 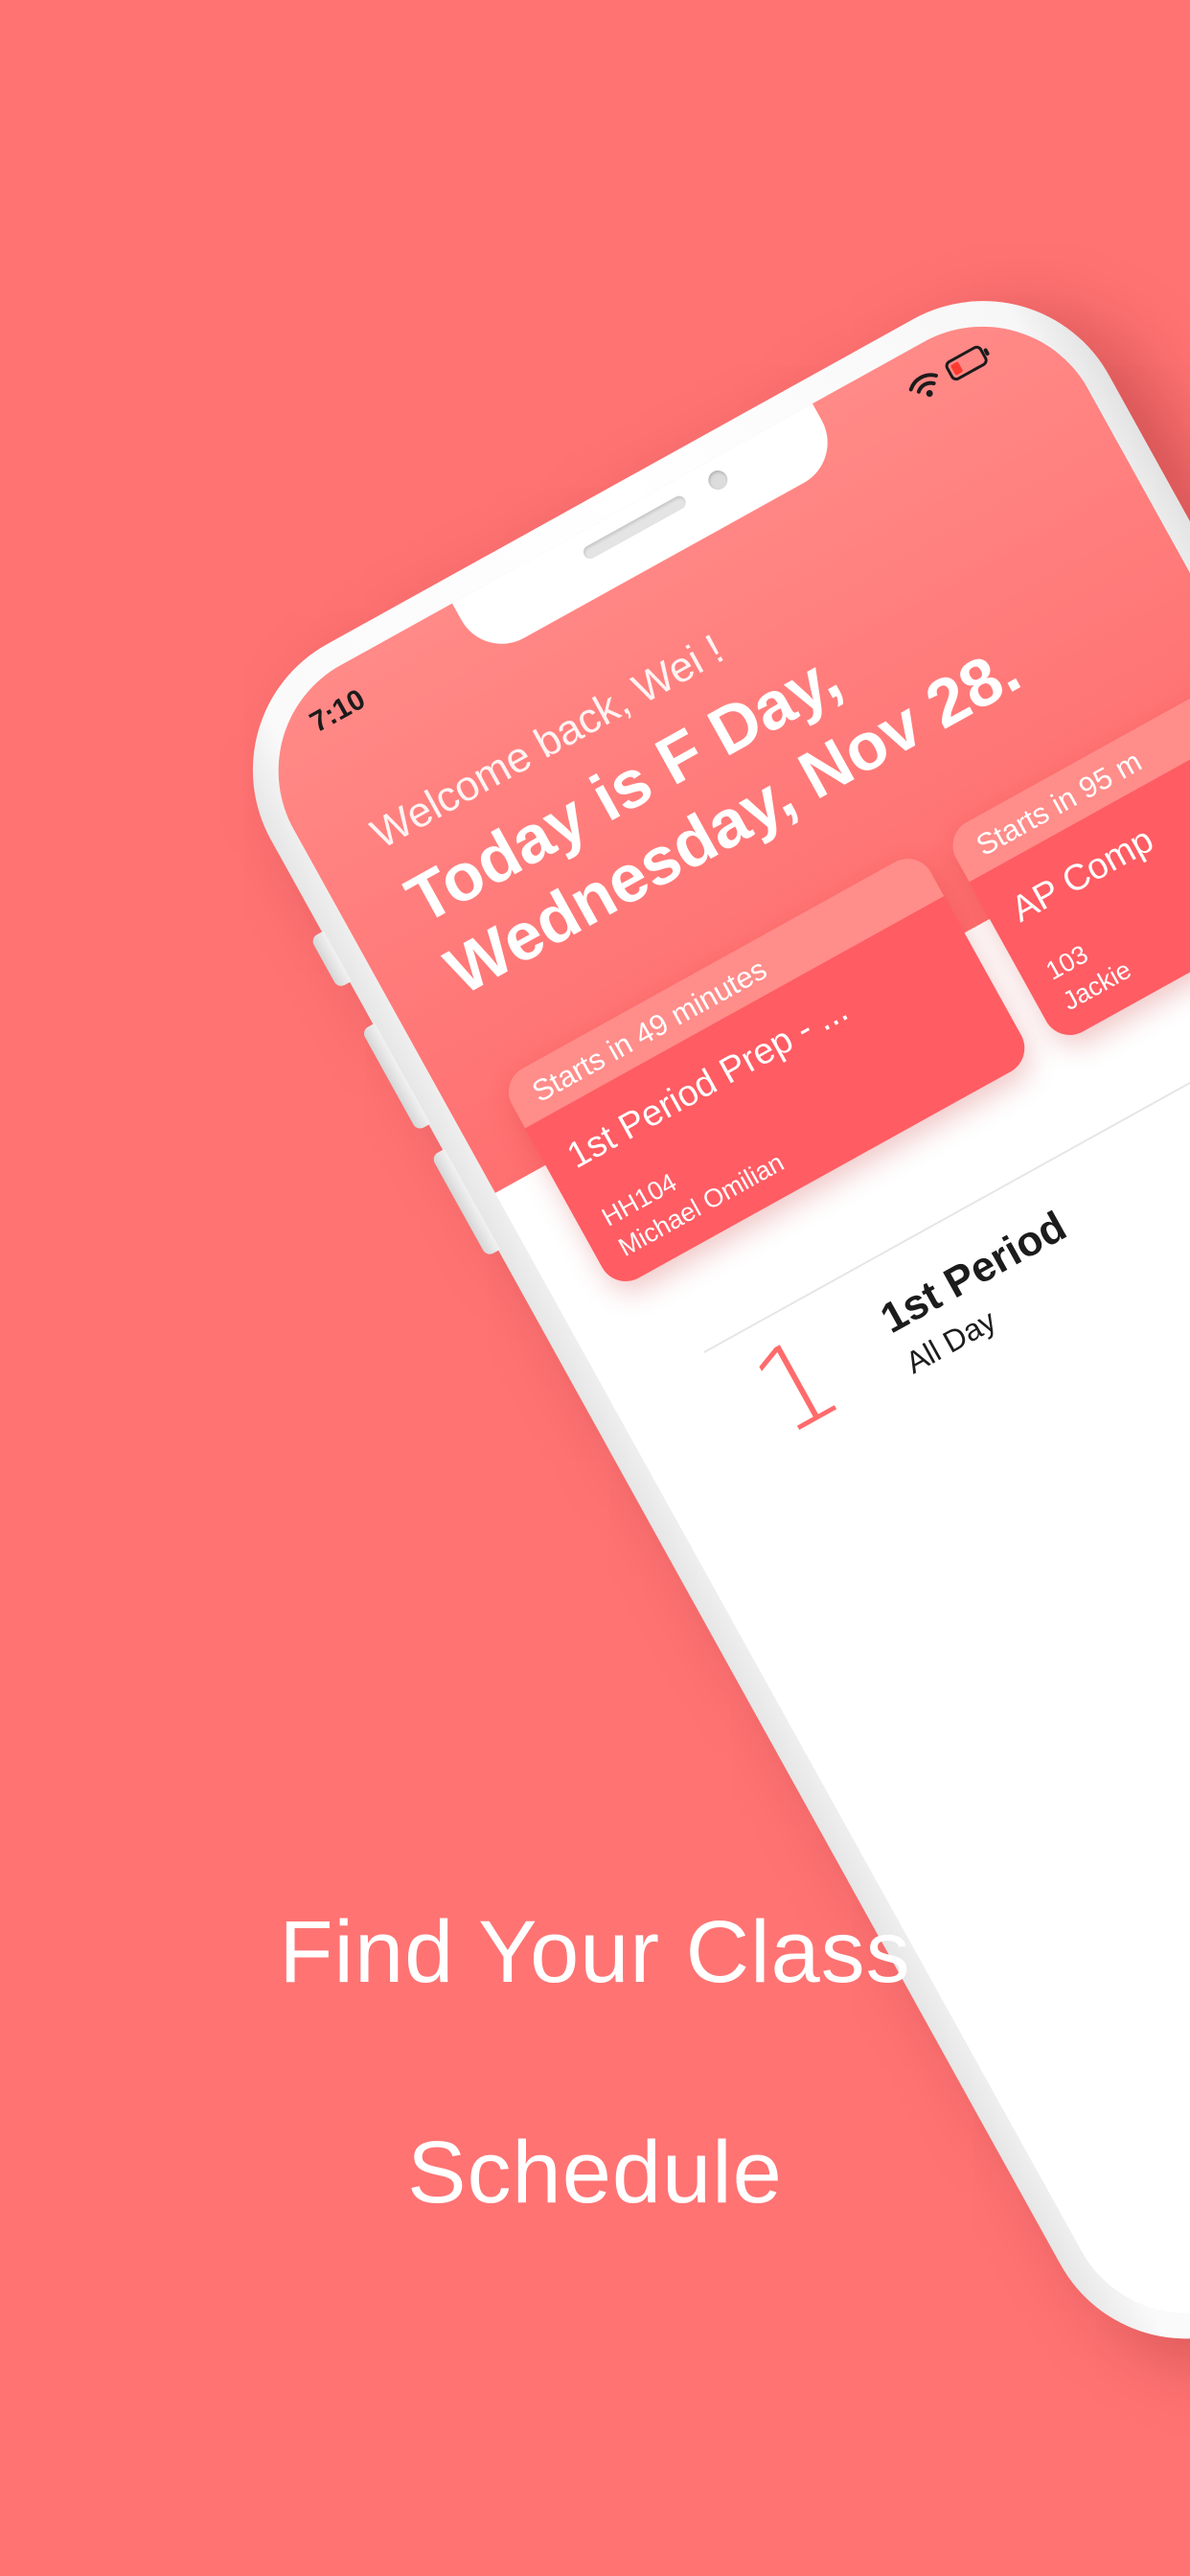 I want to click on front-camera, so click(x=717, y=480).